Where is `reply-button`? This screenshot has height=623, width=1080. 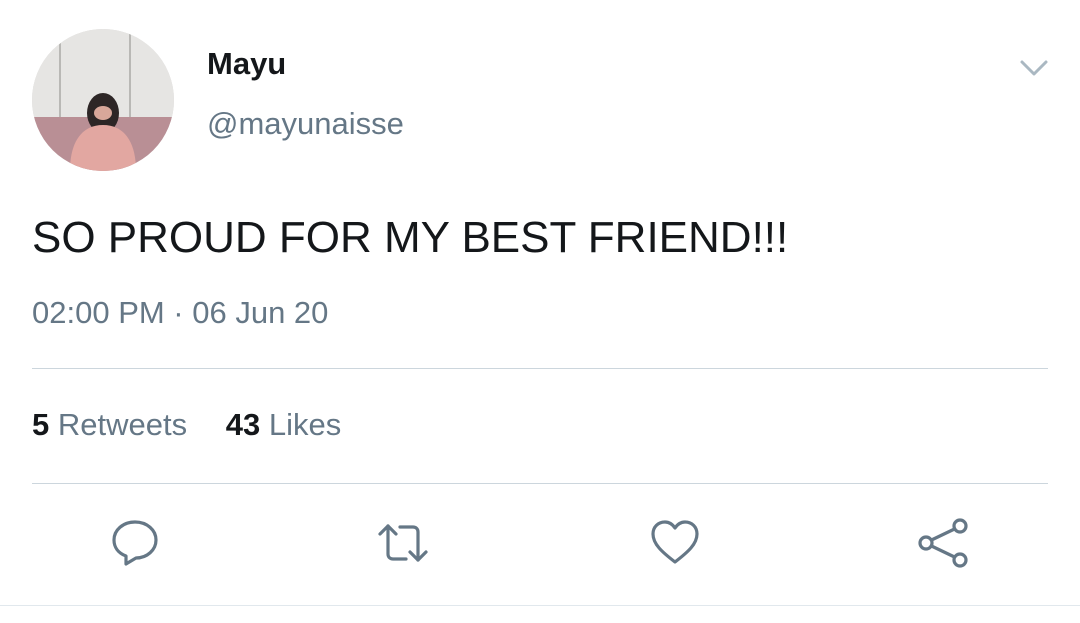 reply-button is located at coordinates (135, 543).